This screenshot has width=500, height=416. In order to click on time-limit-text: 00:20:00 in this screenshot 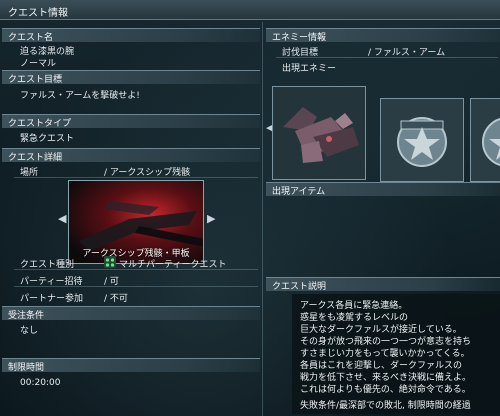, I will do `click(40, 383)`.